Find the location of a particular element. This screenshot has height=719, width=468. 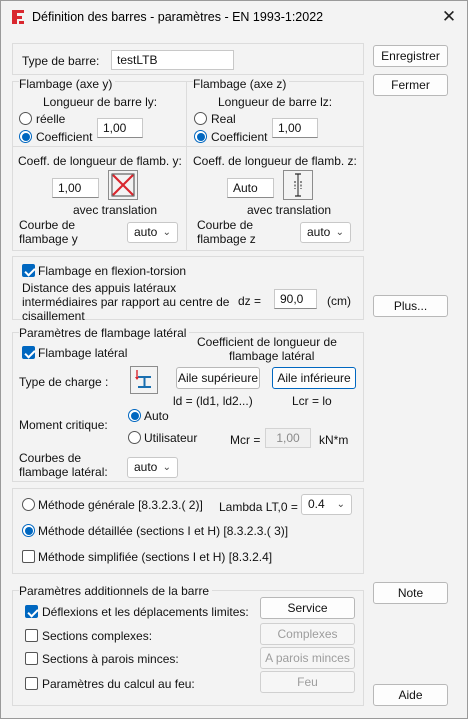

buckling-y-real-radio is located at coordinates (25, 118).